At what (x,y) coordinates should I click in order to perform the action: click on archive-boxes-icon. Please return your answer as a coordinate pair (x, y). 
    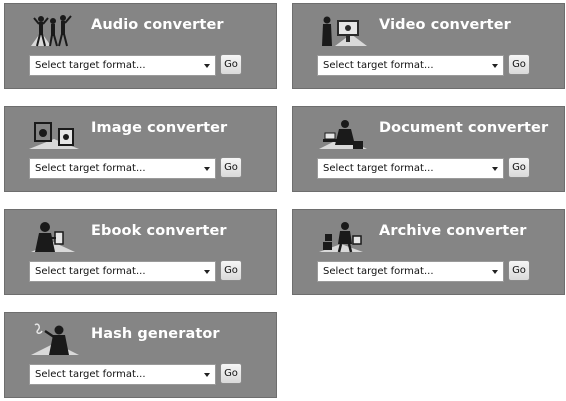
    Looking at the image, I should click on (341, 237).